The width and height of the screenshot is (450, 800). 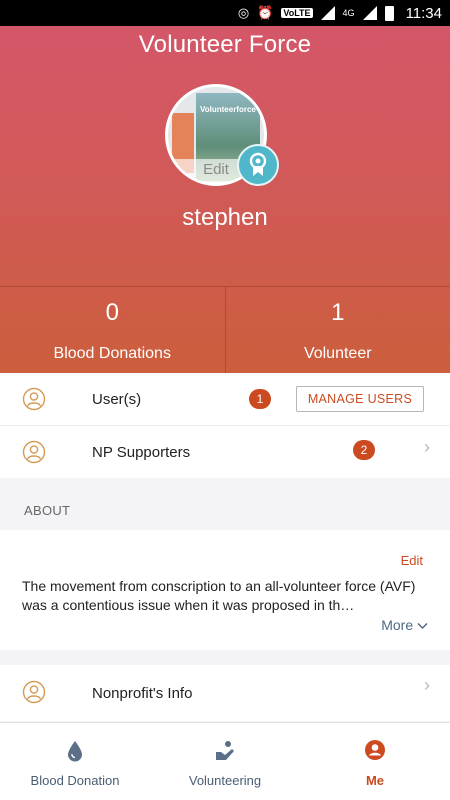 I want to click on stat-blood-donations: 0 Blood Donations, so click(x=112, y=330).